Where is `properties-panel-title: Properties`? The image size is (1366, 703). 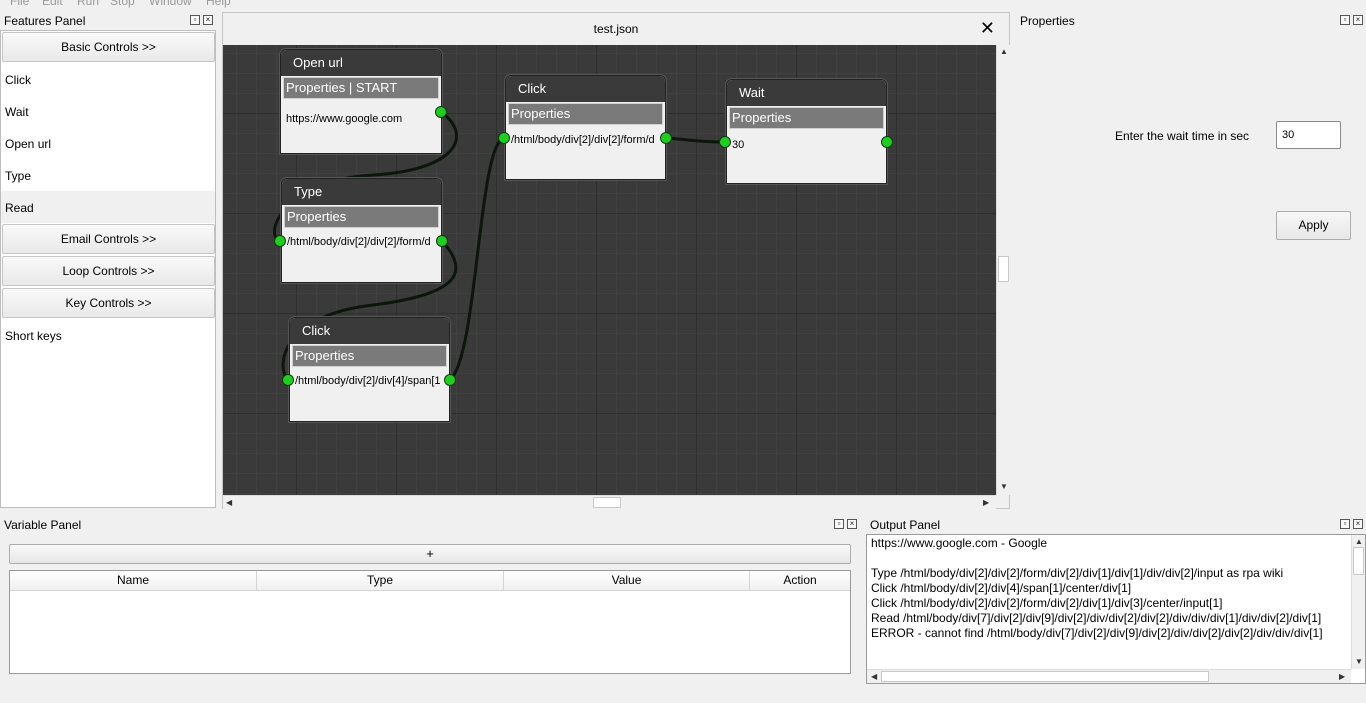 properties-panel-title: Properties is located at coordinates (1047, 21).